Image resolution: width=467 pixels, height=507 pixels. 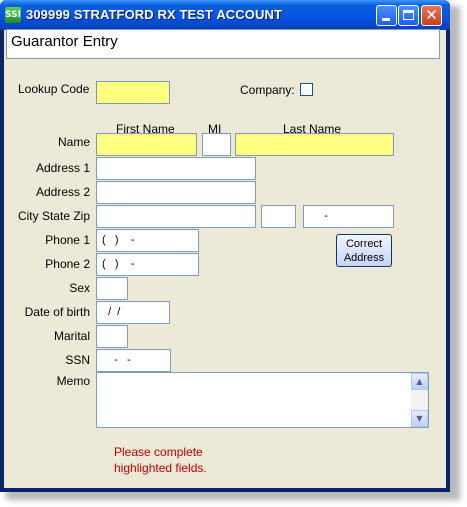 I want to click on maximize-icon, so click(x=408, y=15).